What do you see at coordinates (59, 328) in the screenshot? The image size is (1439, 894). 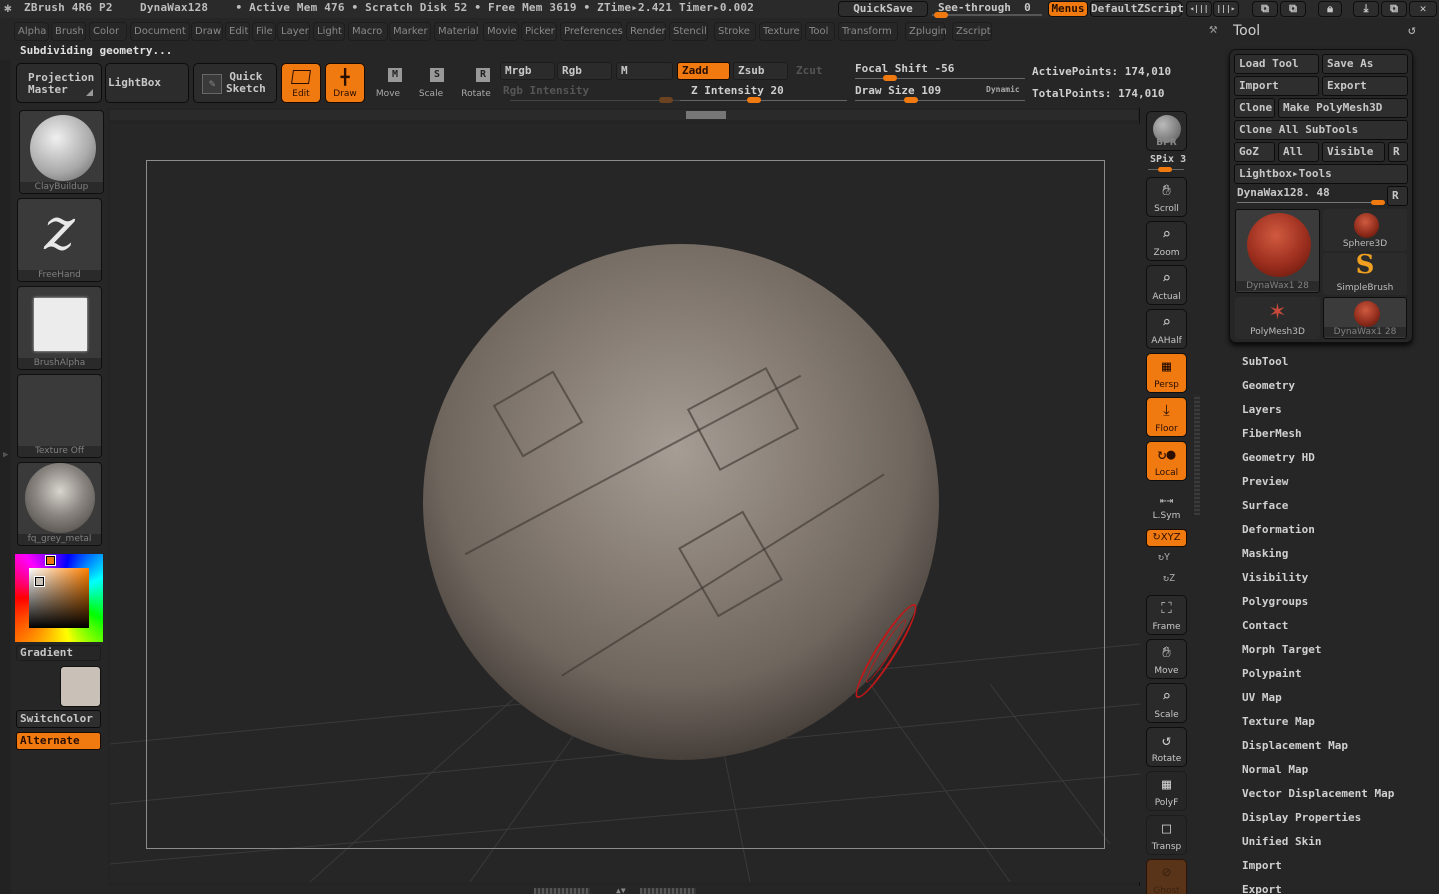 I see `alpha-thumbnail: BrushAlpha` at bounding box center [59, 328].